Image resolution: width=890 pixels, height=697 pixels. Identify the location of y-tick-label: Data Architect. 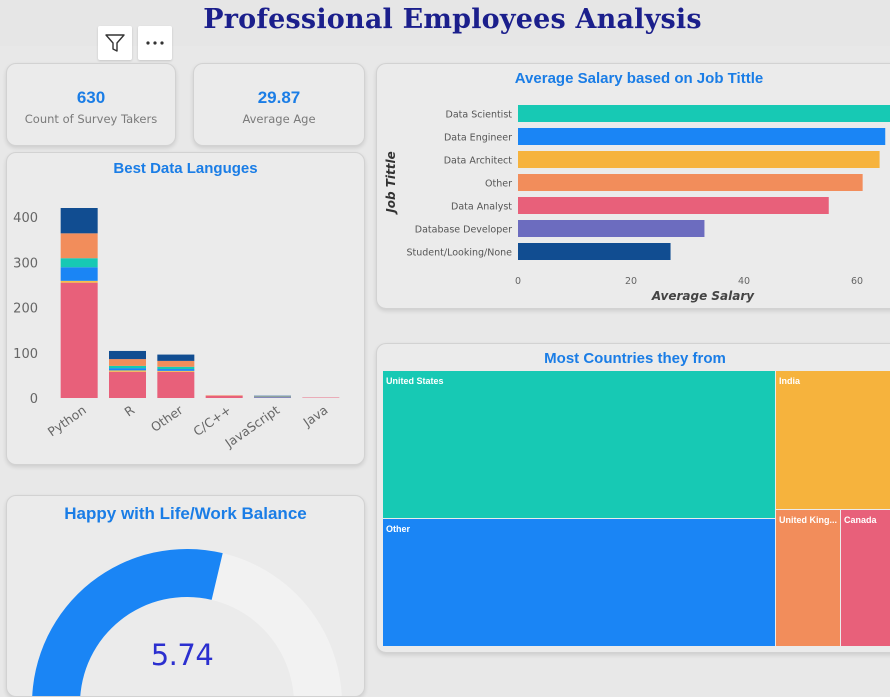
(478, 161).